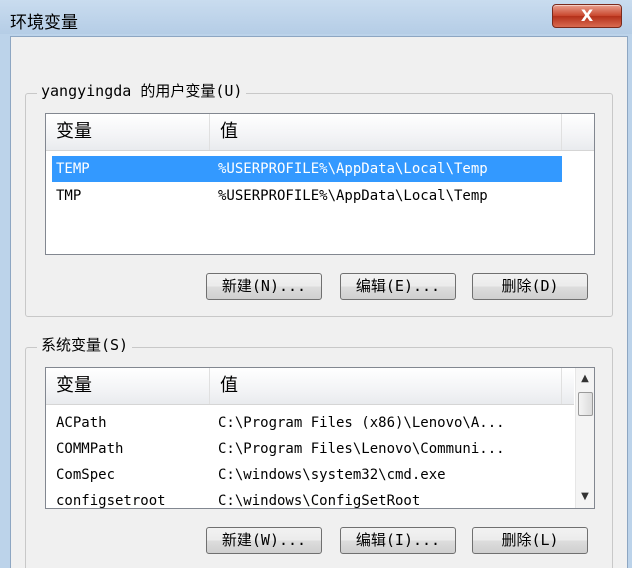  What do you see at coordinates (86, 475) in the screenshot?
I see `variable-name: ComSpec` at bounding box center [86, 475].